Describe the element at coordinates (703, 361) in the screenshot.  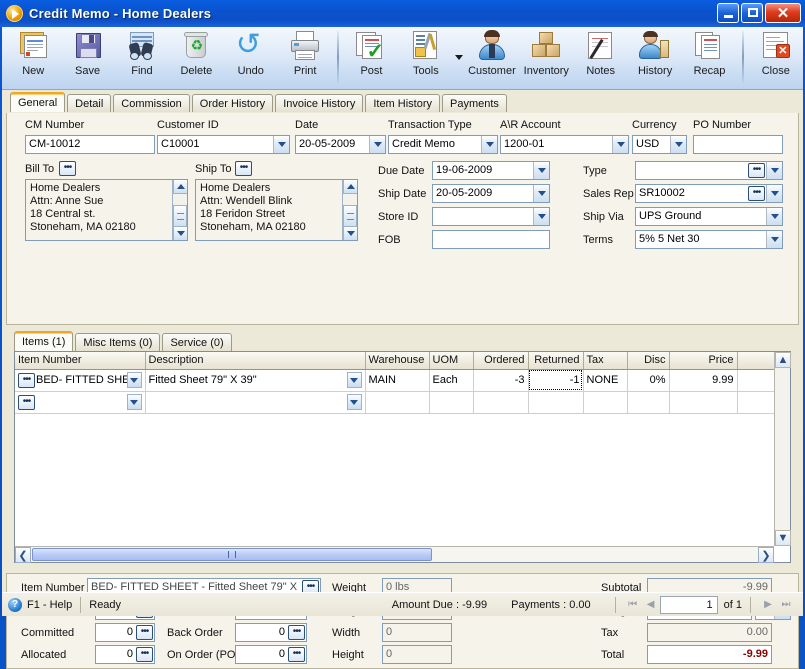
I see `col-price: Price` at that location.